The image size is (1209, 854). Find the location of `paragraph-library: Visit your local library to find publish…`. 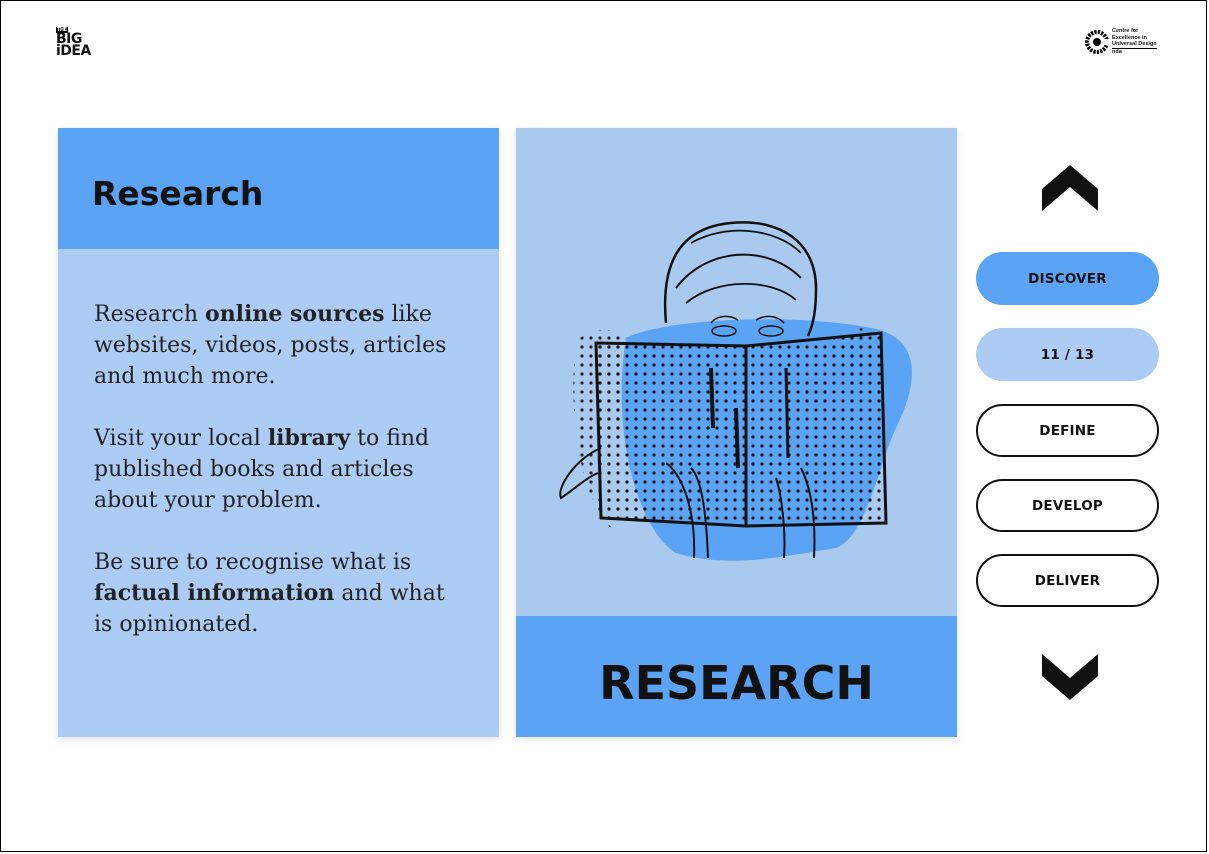

paragraph-library: Visit your local library to find publish… is located at coordinates (279, 469).